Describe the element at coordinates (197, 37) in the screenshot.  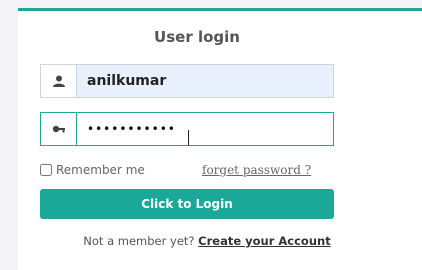
I see `page-title: User login` at that location.